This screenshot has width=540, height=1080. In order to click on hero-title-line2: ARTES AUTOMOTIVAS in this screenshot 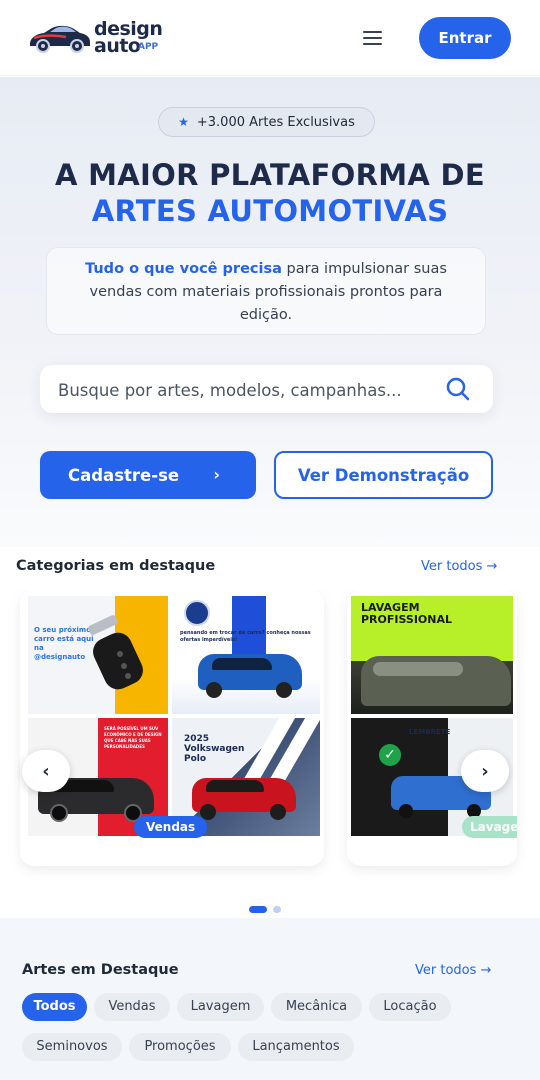, I will do `click(270, 211)`.